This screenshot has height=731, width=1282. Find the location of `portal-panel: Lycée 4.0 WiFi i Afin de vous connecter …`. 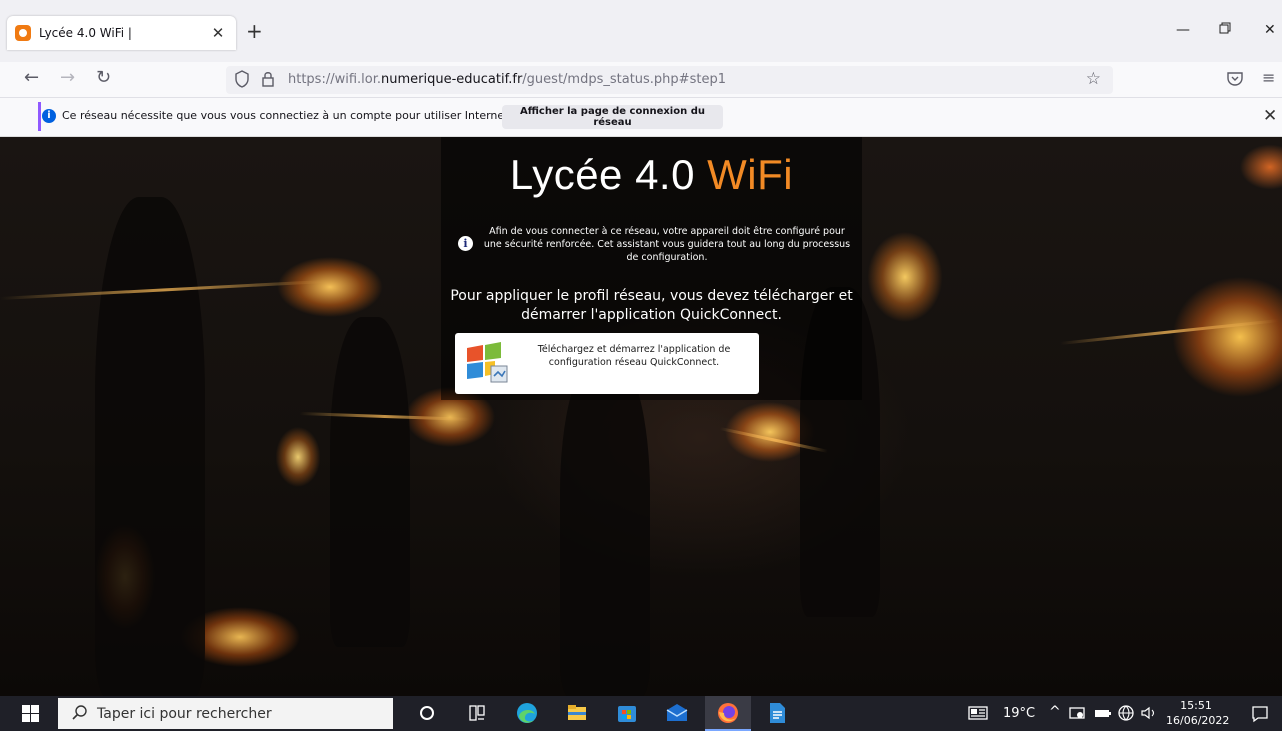

portal-panel: Lycée 4.0 WiFi i Afin de vous connecter … is located at coordinates (651, 268).